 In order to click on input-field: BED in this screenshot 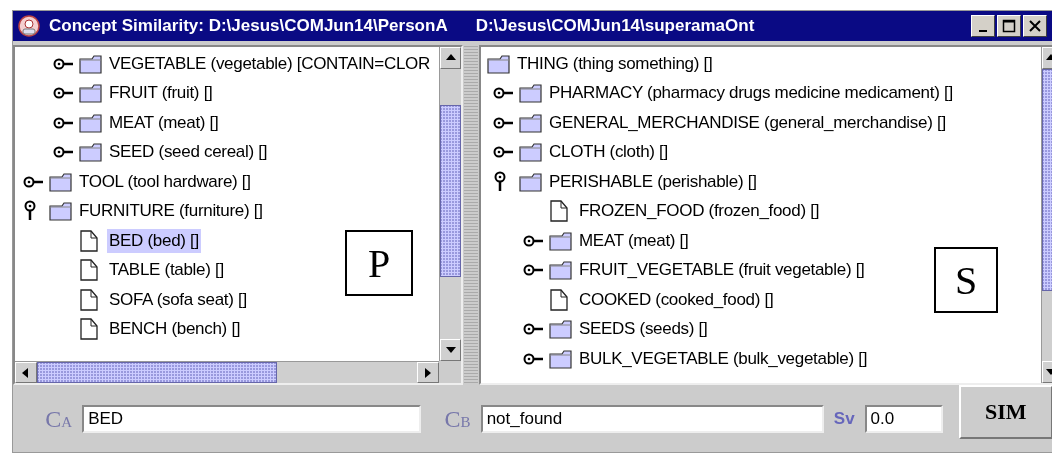, I will do `click(252, 419)`.